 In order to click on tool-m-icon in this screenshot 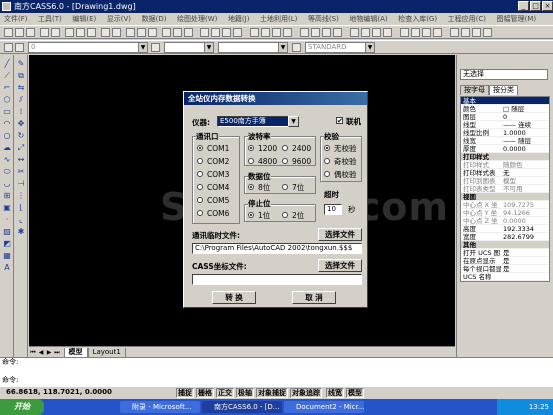, I will do `click(354, 32)`.